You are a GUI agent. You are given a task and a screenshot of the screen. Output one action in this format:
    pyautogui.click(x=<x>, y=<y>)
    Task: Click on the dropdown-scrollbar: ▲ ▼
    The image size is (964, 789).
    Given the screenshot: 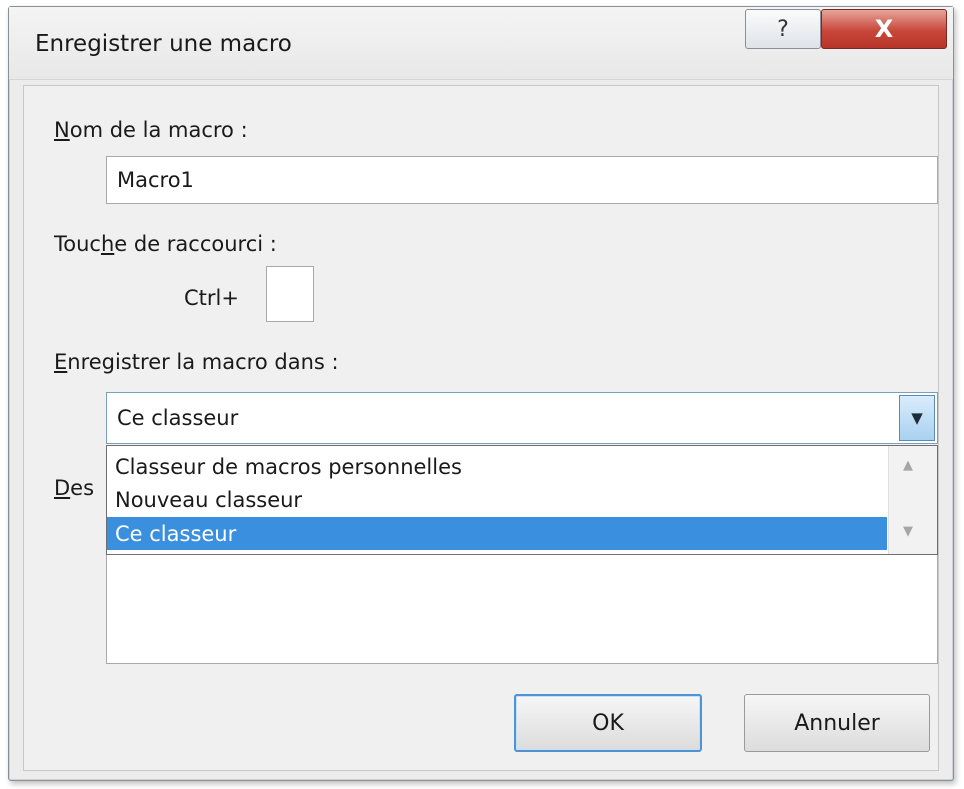 What is the action you would take?
    pyautogui.click(x=912, y=500)
    